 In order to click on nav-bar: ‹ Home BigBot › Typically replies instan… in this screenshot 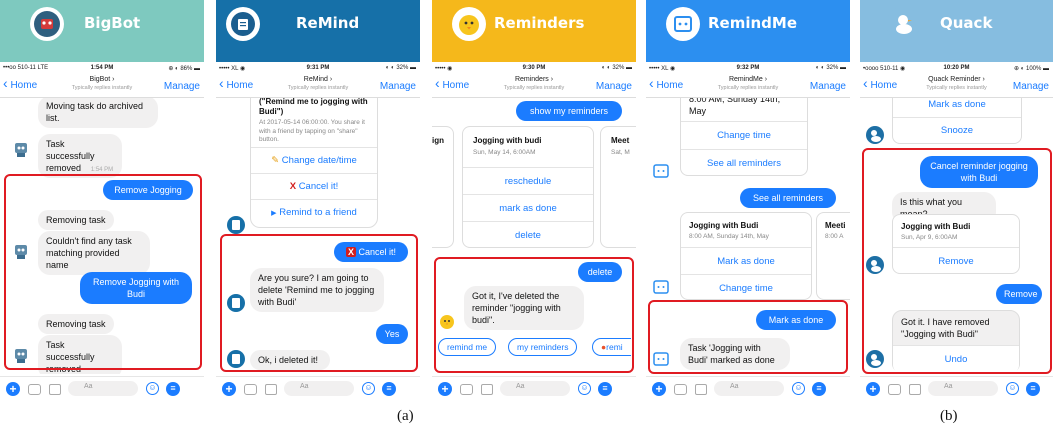, I will do `click(102, 86)`.